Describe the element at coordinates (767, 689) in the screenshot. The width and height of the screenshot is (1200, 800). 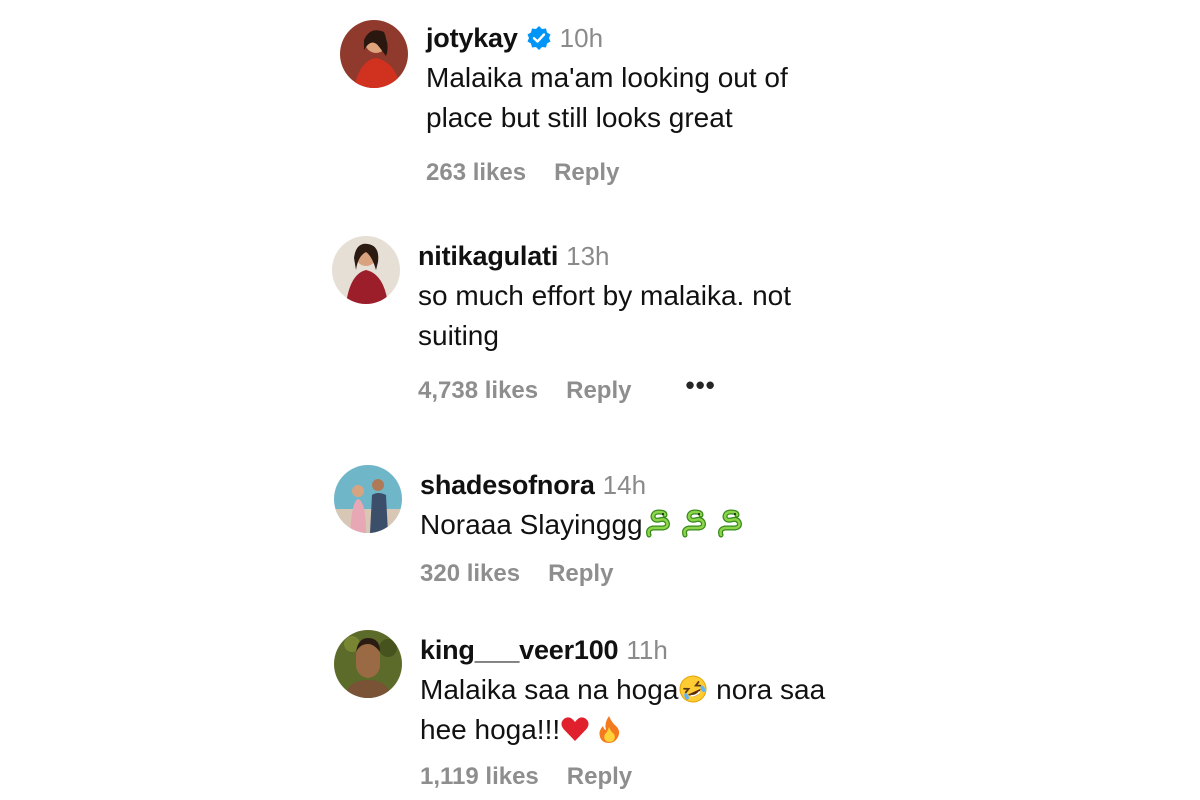
I see `comment-text-segment: nora saa` at that location.